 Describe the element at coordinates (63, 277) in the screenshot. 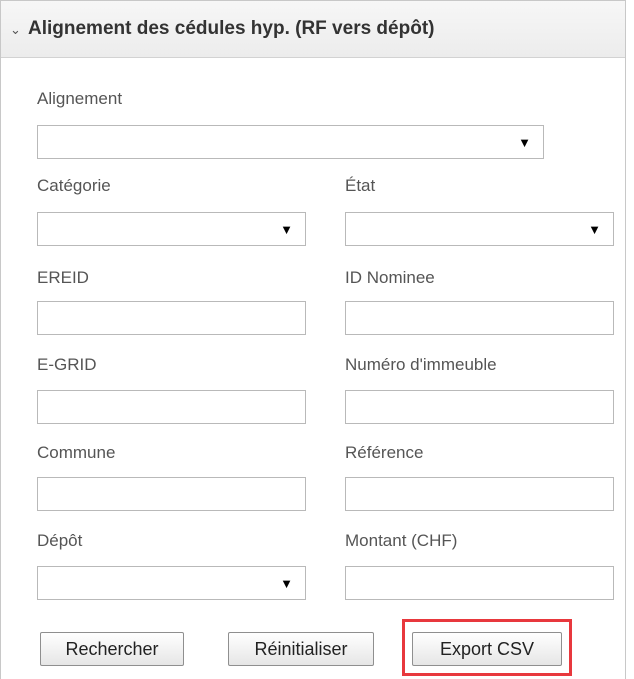

I see `ereid-label: EREID` at that location.